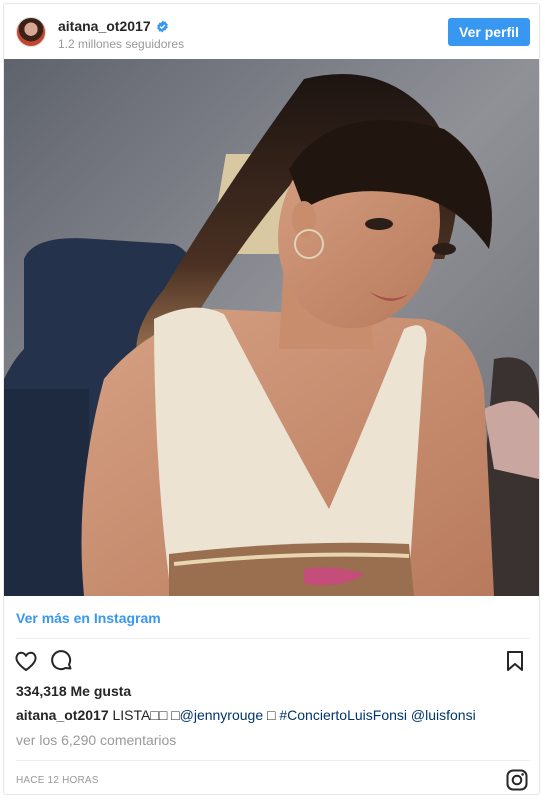 This screenshot has height=799, width=545. I want to click on post-timestamp: HACE 12 HORAS, so click(57, 780).